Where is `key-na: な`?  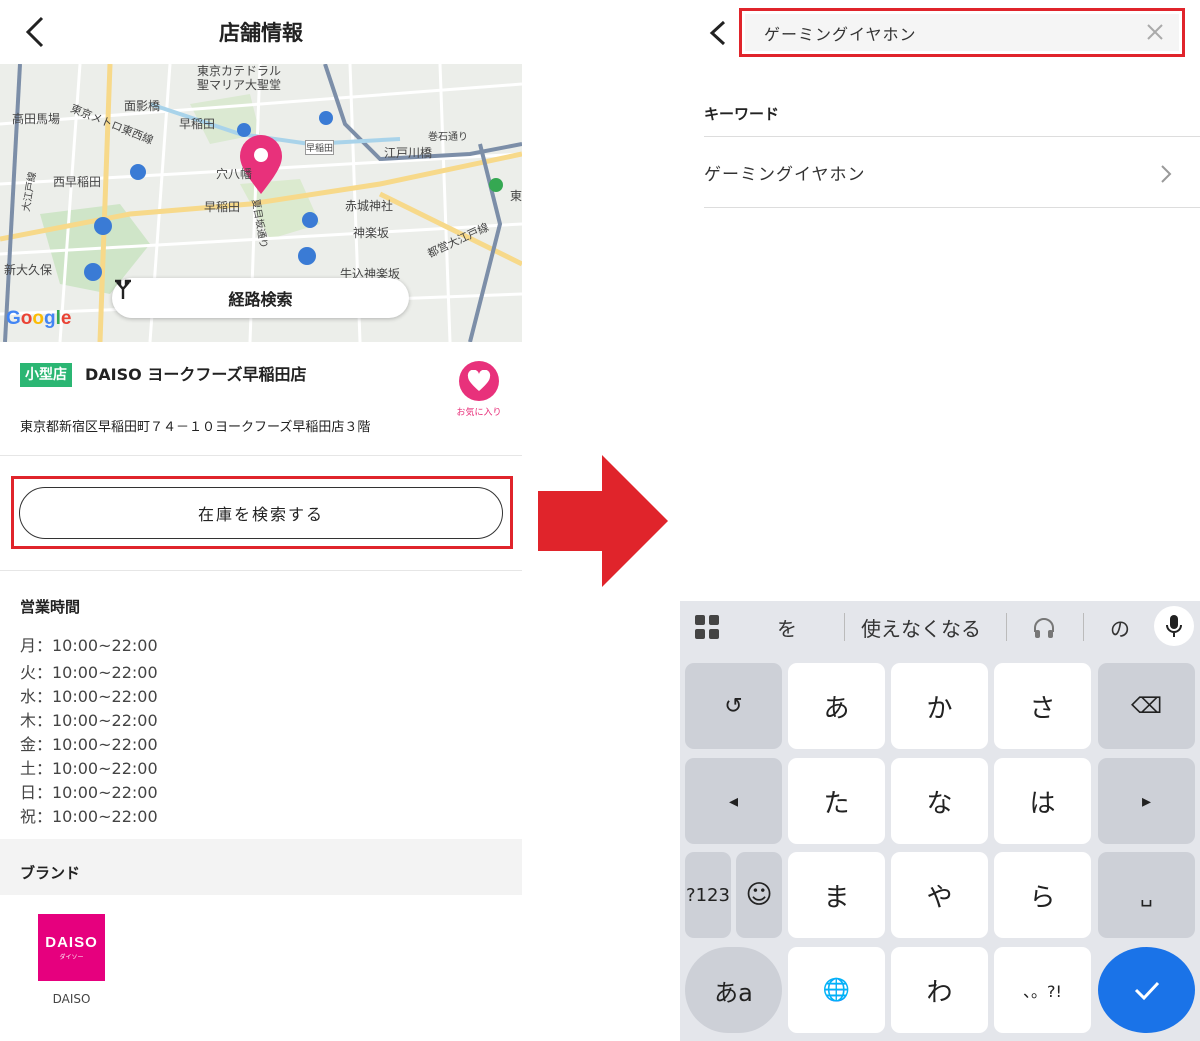
key-na: な is located at coordinates (939, 801).